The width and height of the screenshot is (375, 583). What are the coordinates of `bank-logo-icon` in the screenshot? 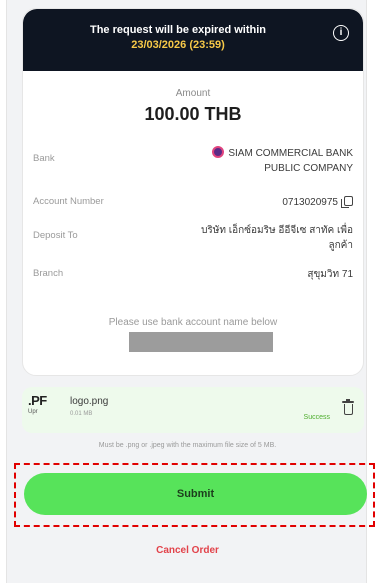 It's located at (218, 152).